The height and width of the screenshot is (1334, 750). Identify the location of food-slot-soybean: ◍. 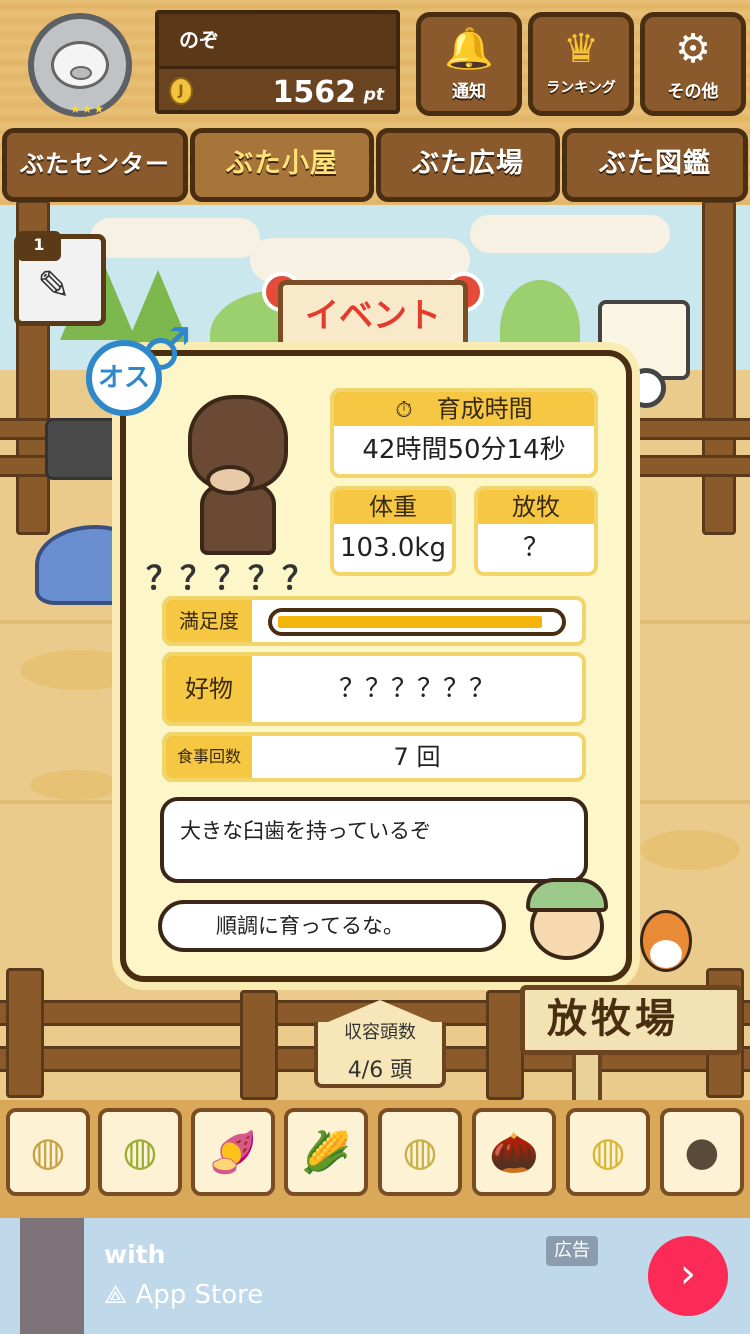
(420, 1152).